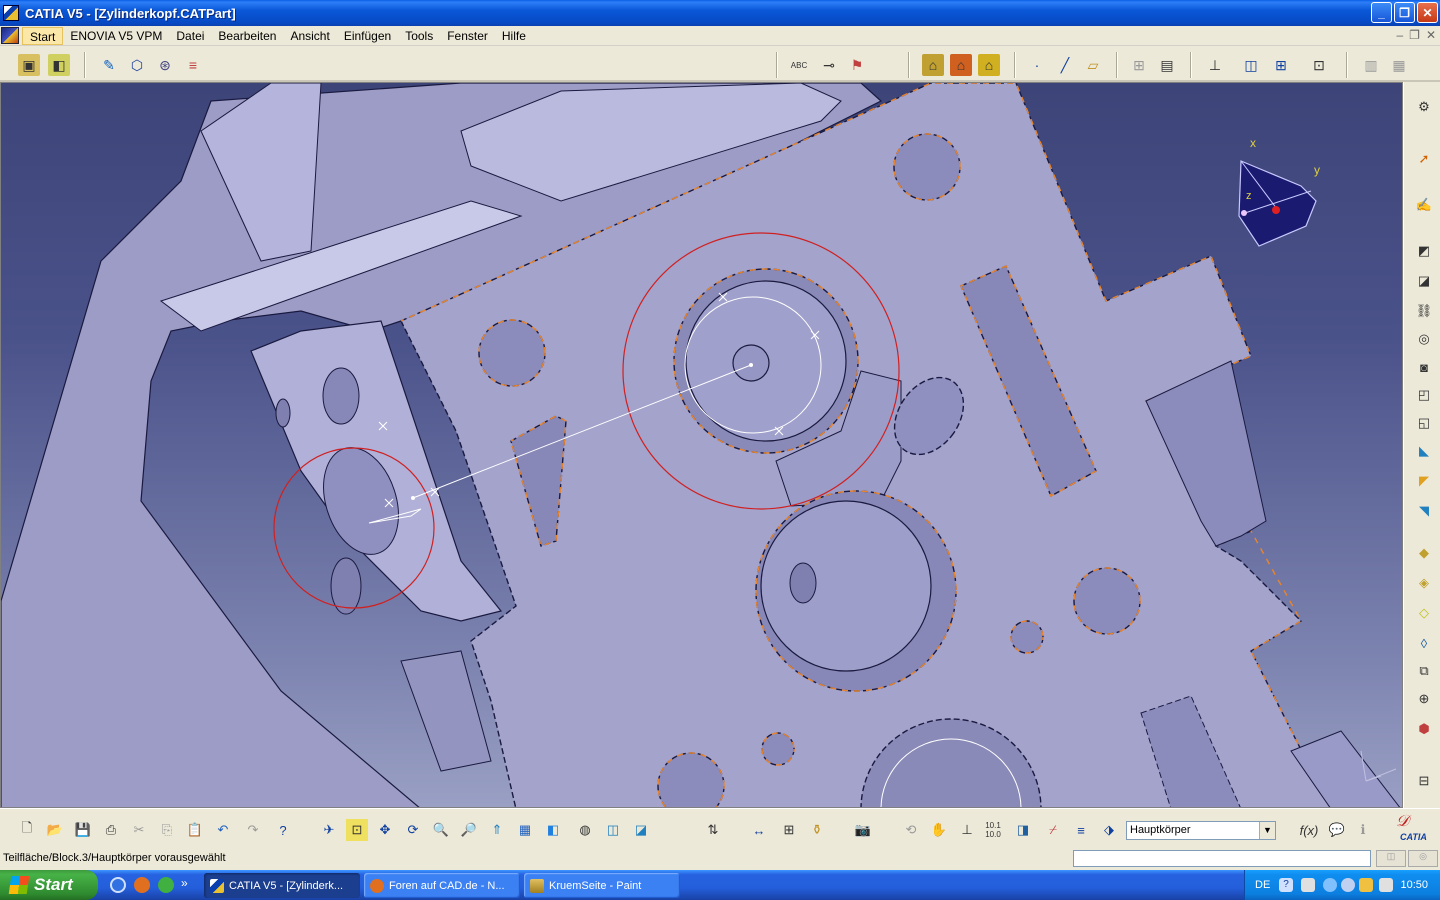 The height and width of the screenshot is (900, 1440). Describe the element at coordinates (1399, 35) in the screenshot. I see `doc-minimize-icon: –` at that location.